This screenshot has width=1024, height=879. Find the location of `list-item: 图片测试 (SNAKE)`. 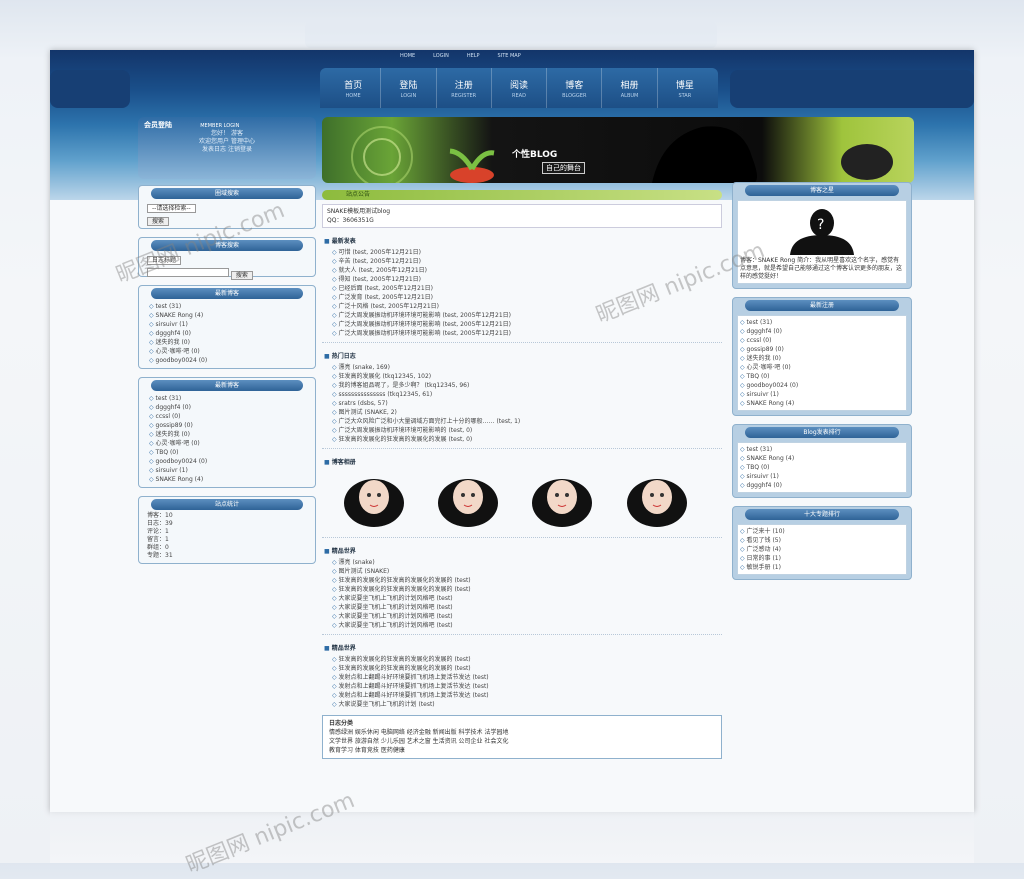

list-item: 图片测试 (SNAKE) is located at coordinates (524, 571).